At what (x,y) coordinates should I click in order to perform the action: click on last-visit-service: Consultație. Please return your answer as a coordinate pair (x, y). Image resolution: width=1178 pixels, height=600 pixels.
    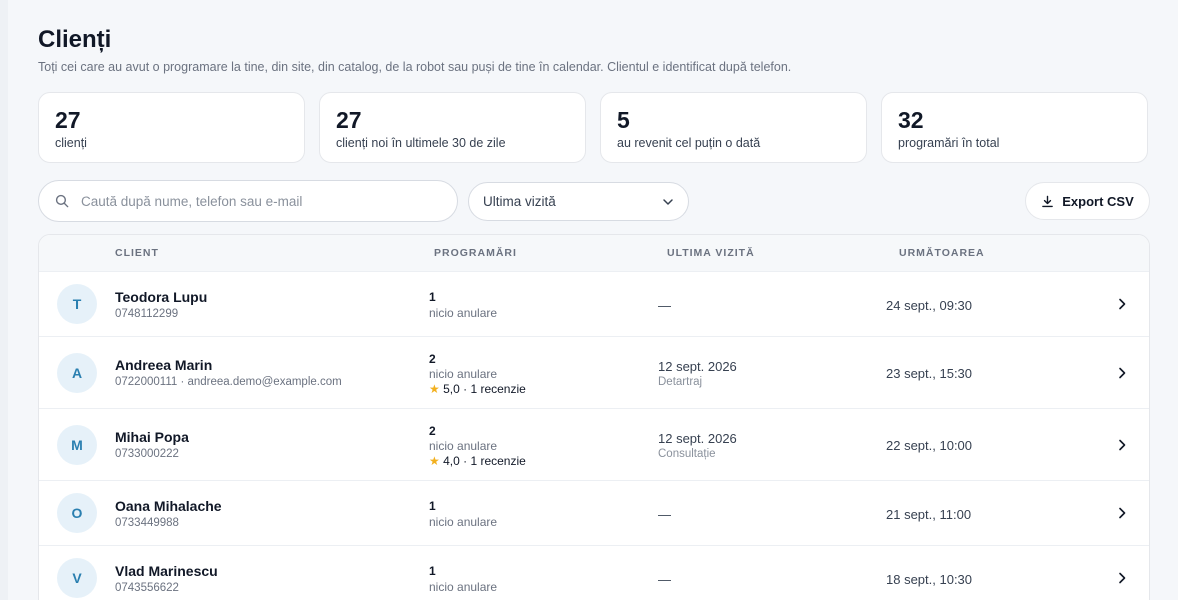
    Looking at the image, I should click on (687, 454).